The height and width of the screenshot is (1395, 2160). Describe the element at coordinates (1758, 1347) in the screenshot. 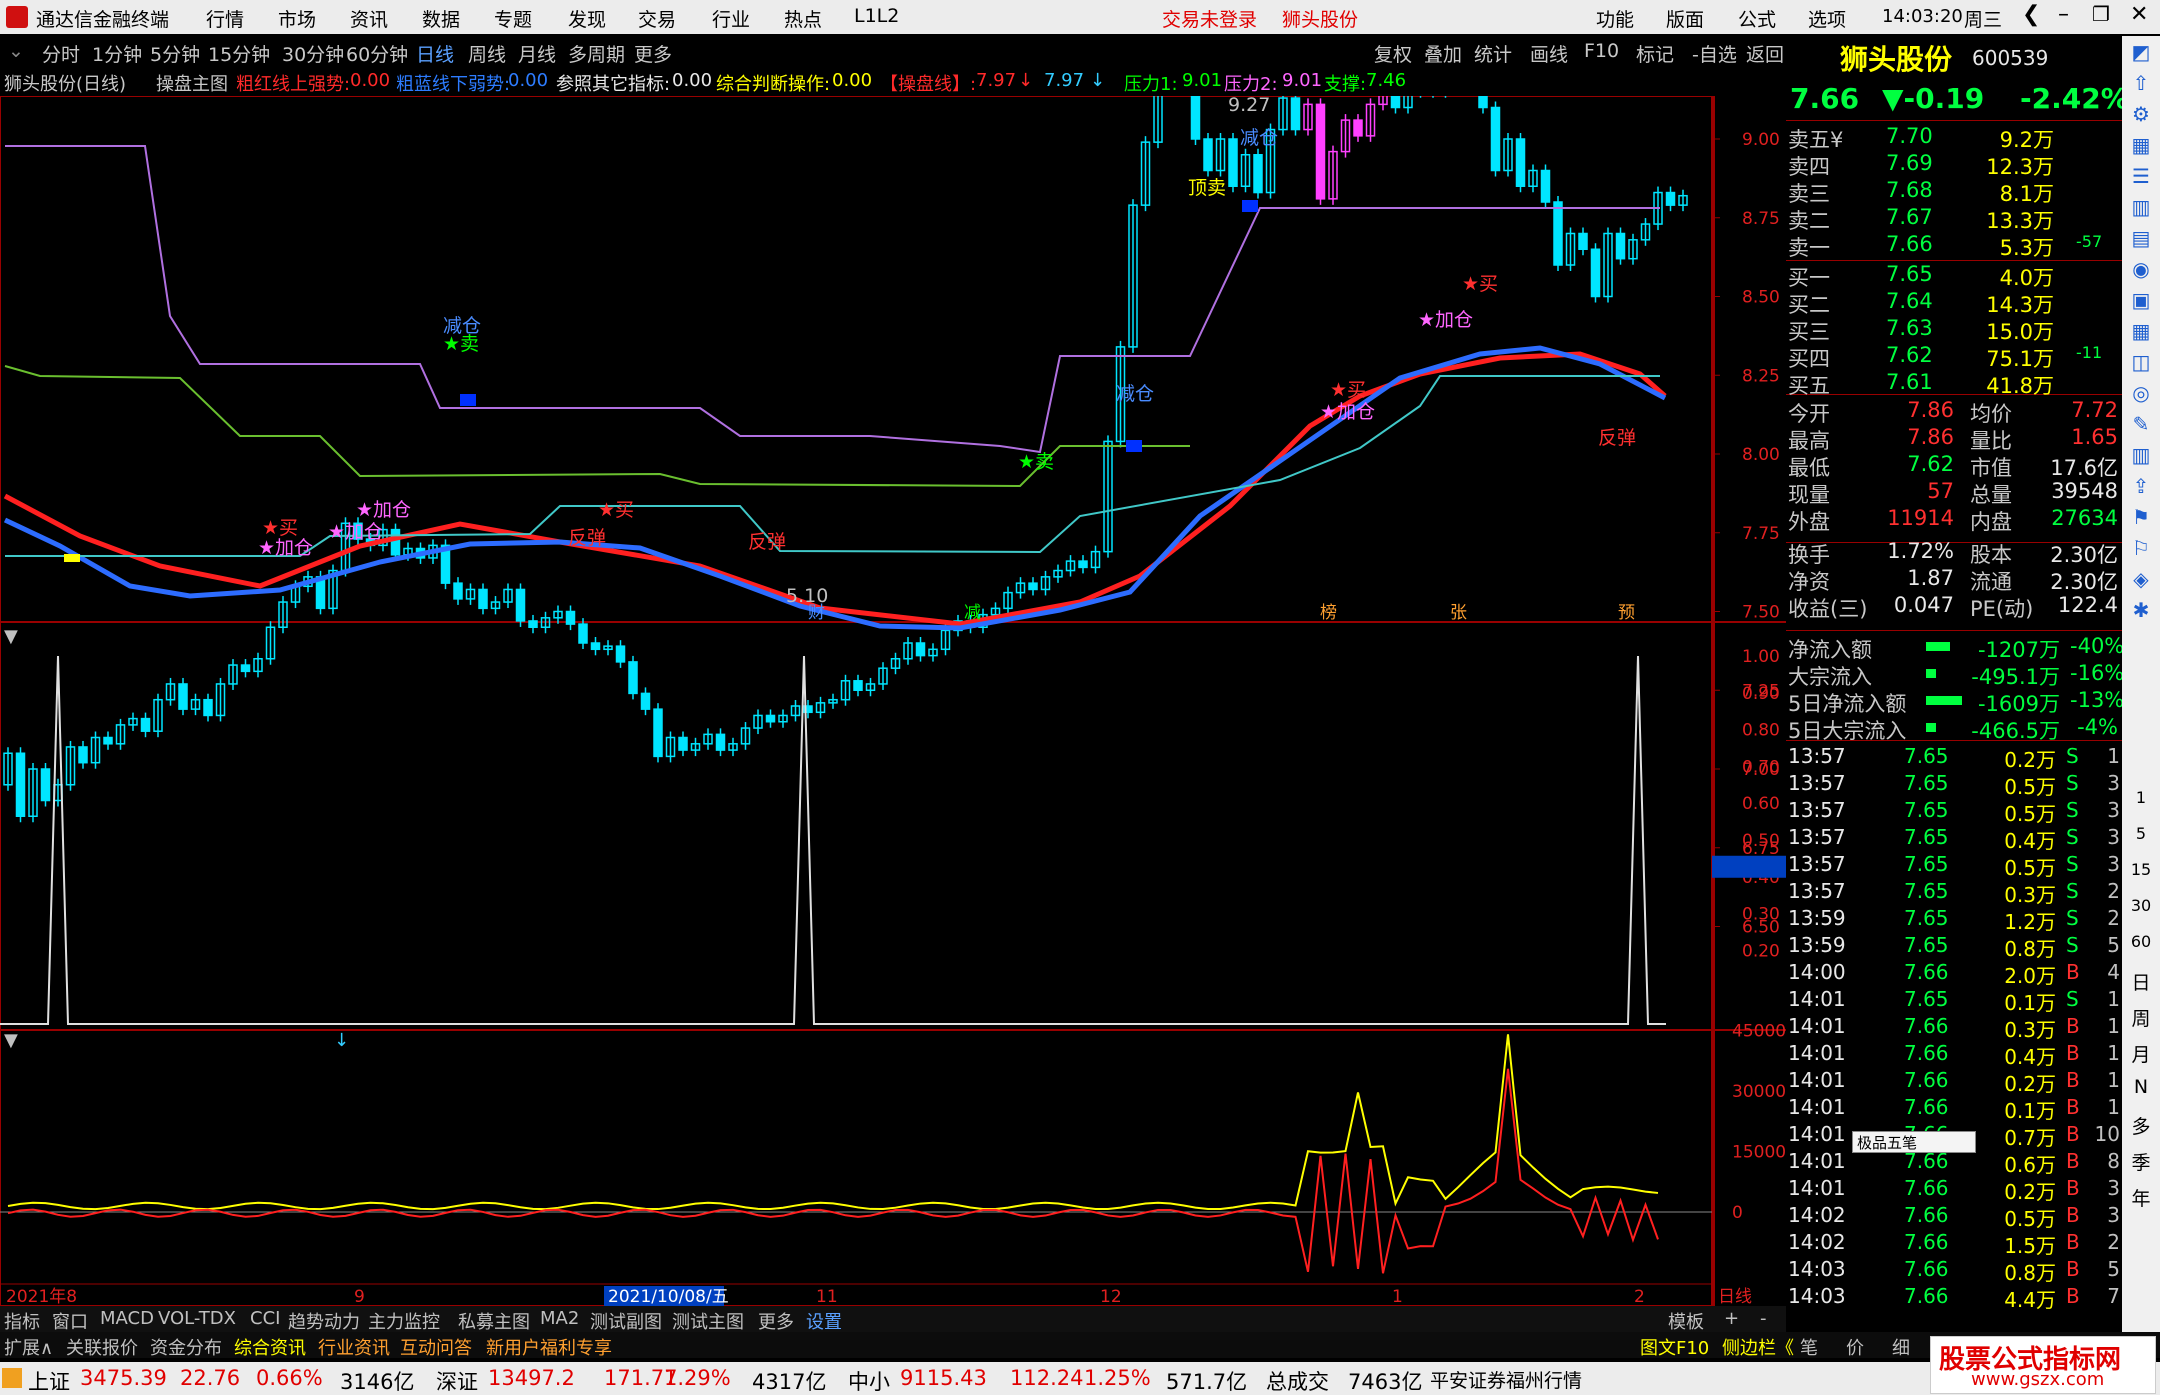

I see `side-tab: 侧边栏《` at that location.